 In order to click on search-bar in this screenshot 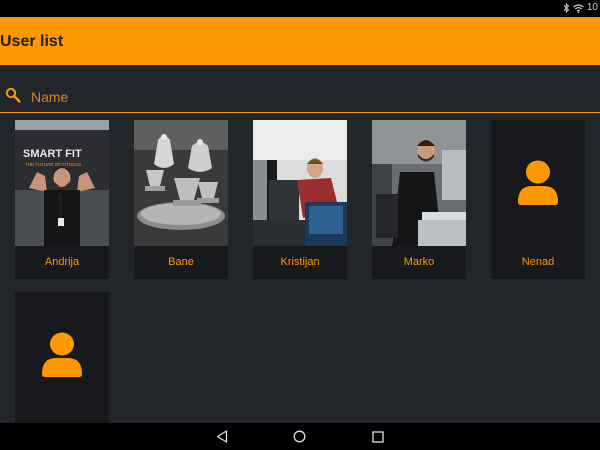, I will do `click(300, 99)`.